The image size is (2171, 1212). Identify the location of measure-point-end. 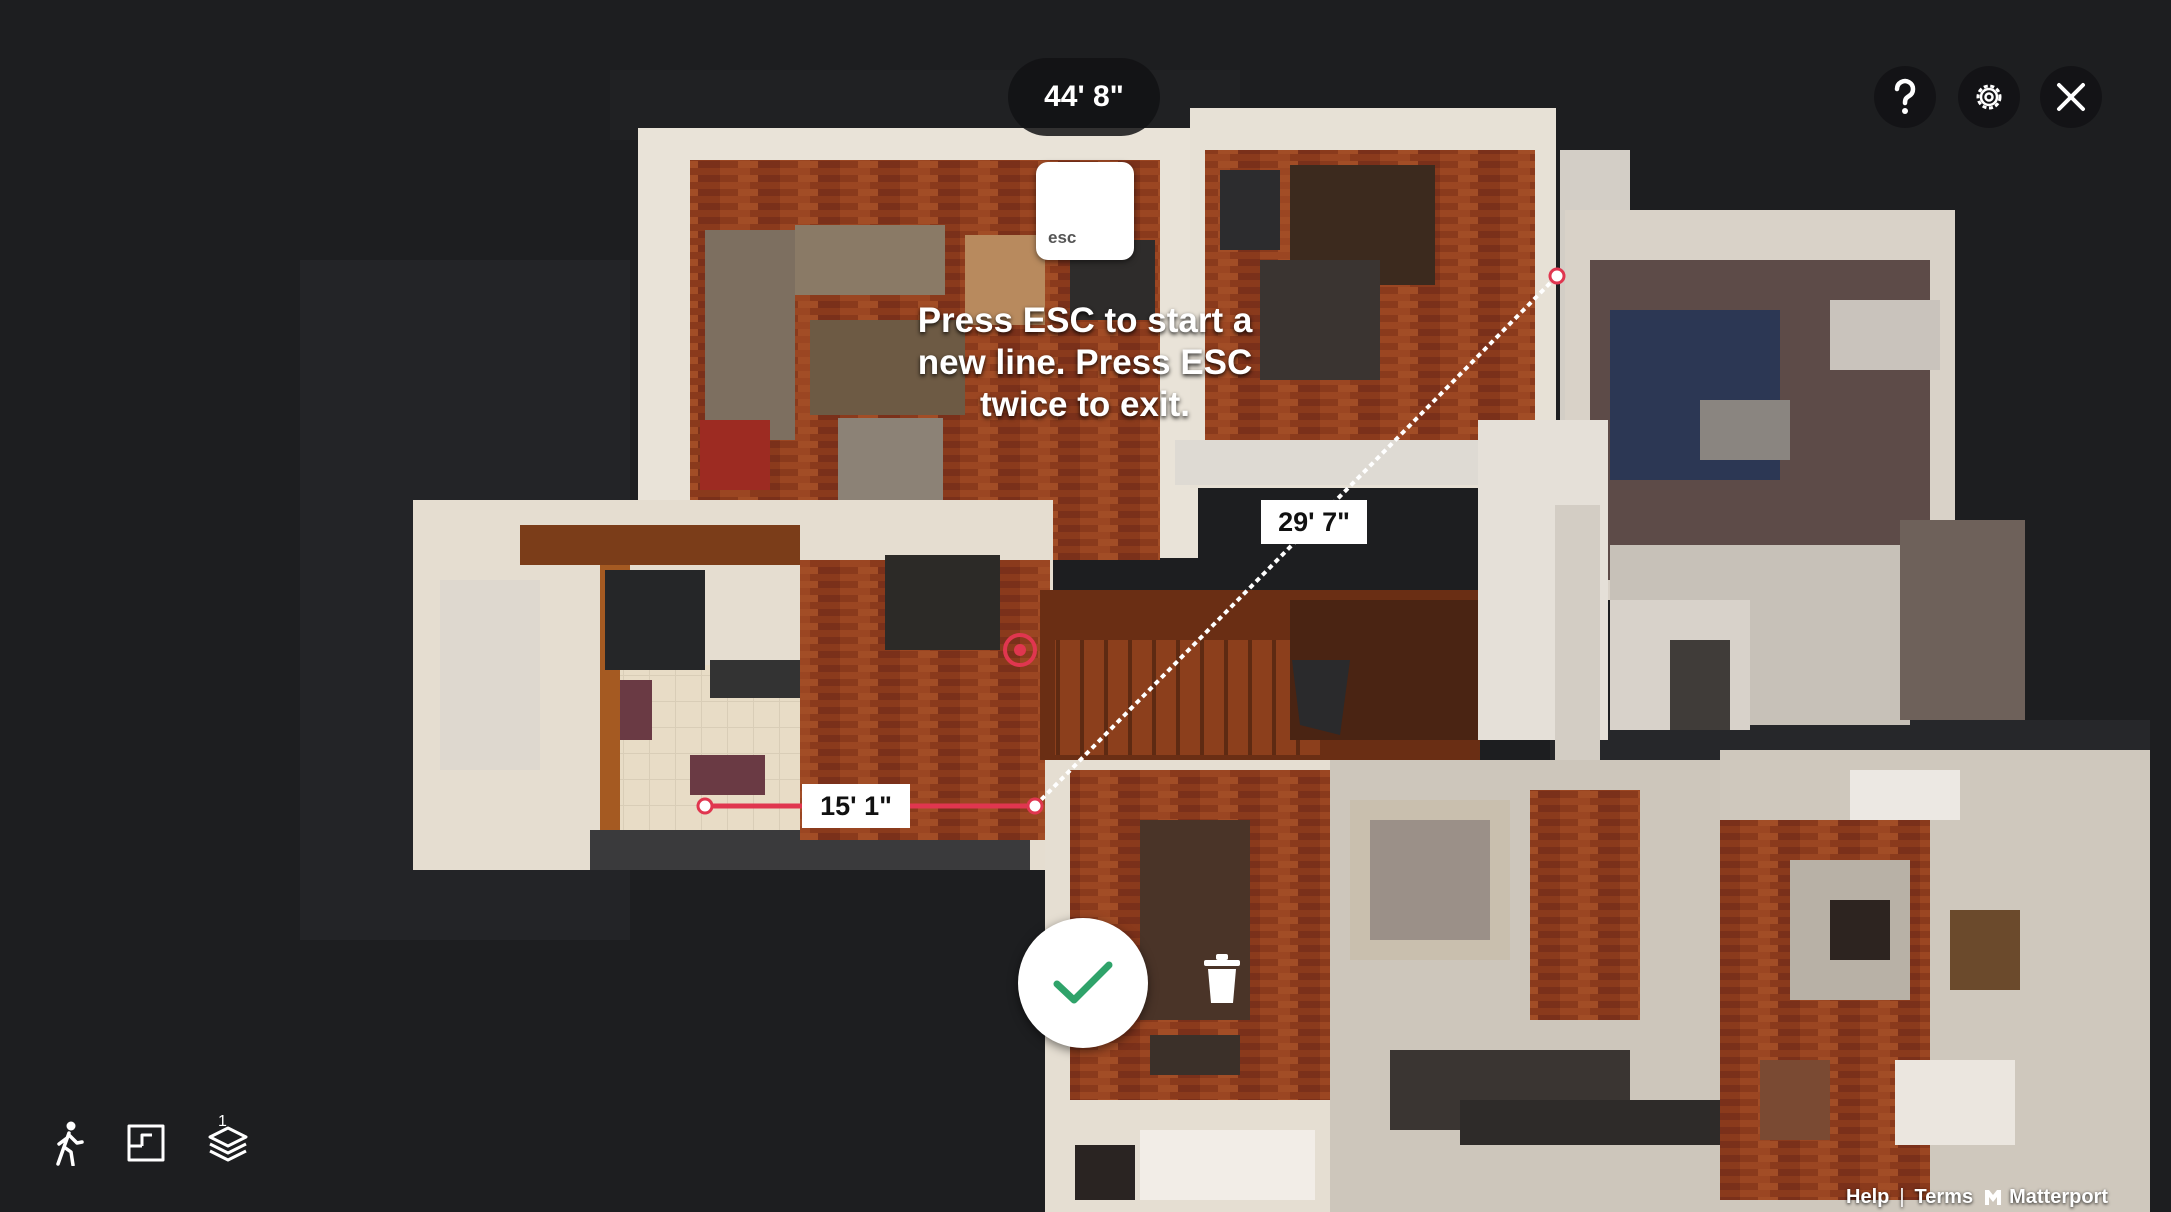
(1557, 276).